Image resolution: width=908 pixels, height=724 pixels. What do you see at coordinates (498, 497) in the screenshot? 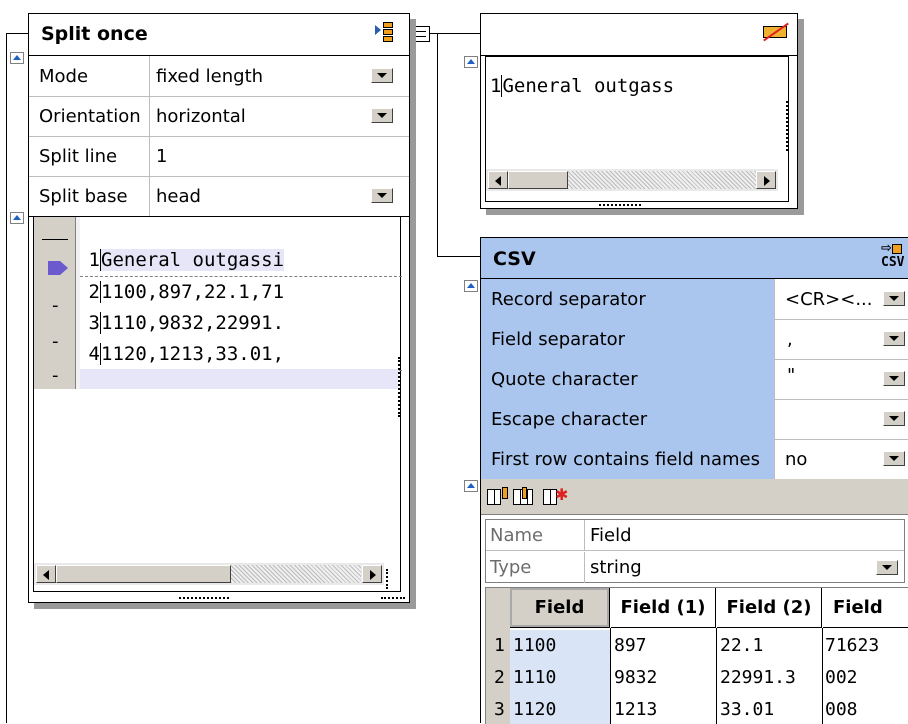
I see `insert-column-before-icon` at bounding box center [498, 497].